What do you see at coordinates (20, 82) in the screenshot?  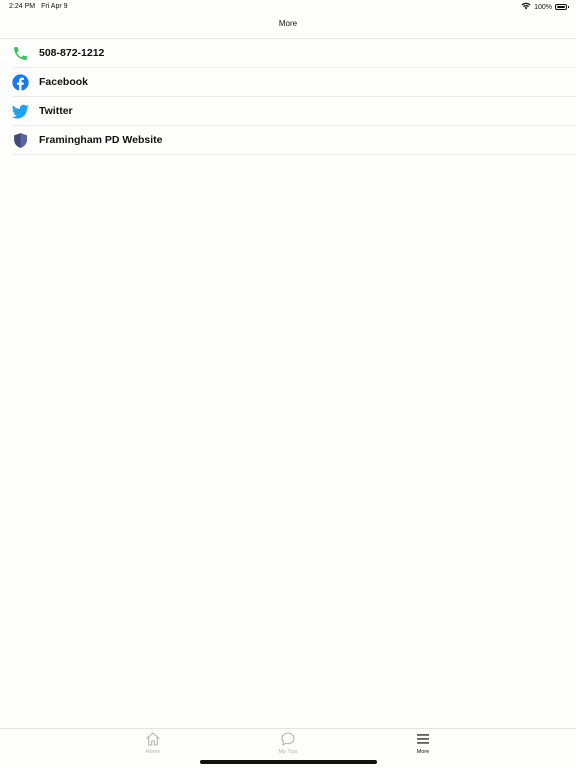 I see `facebook-icon` at bounding box center [20, 82].